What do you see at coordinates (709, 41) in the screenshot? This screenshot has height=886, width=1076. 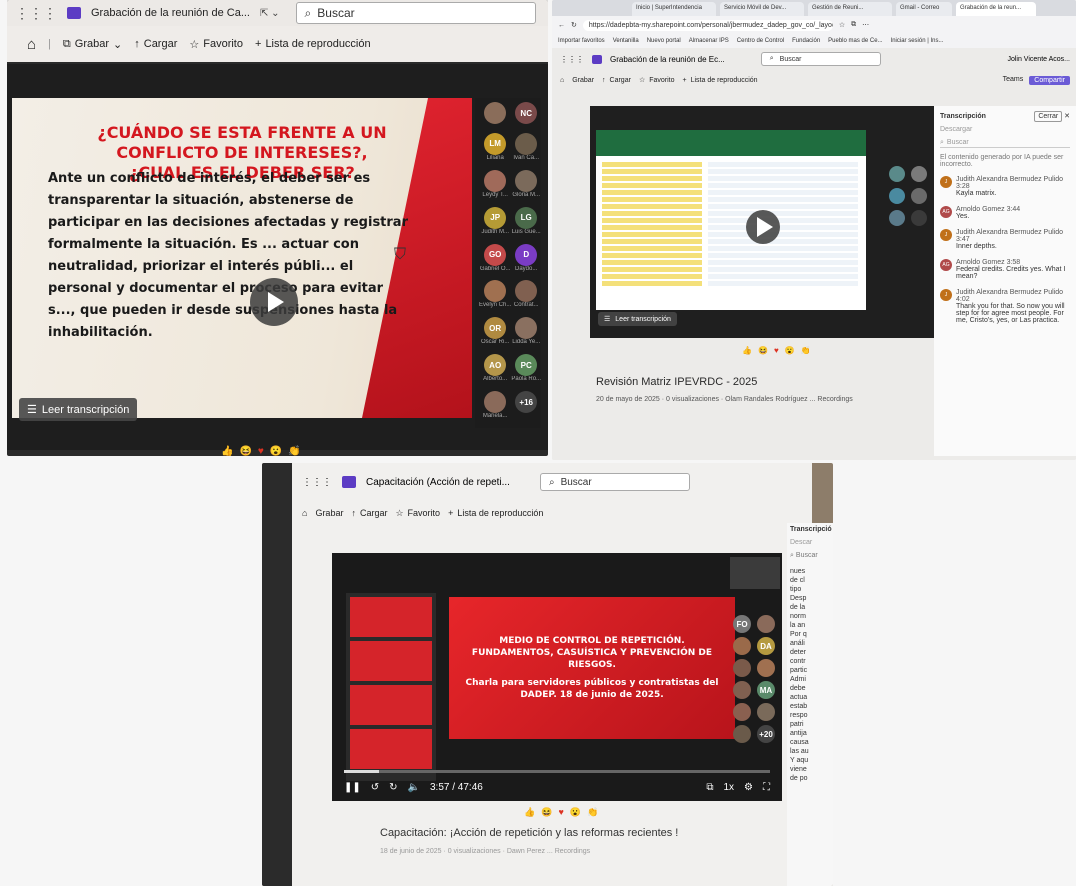 I see `bookmark-item: Almacenar IPS` at bounding box center [709, 41].